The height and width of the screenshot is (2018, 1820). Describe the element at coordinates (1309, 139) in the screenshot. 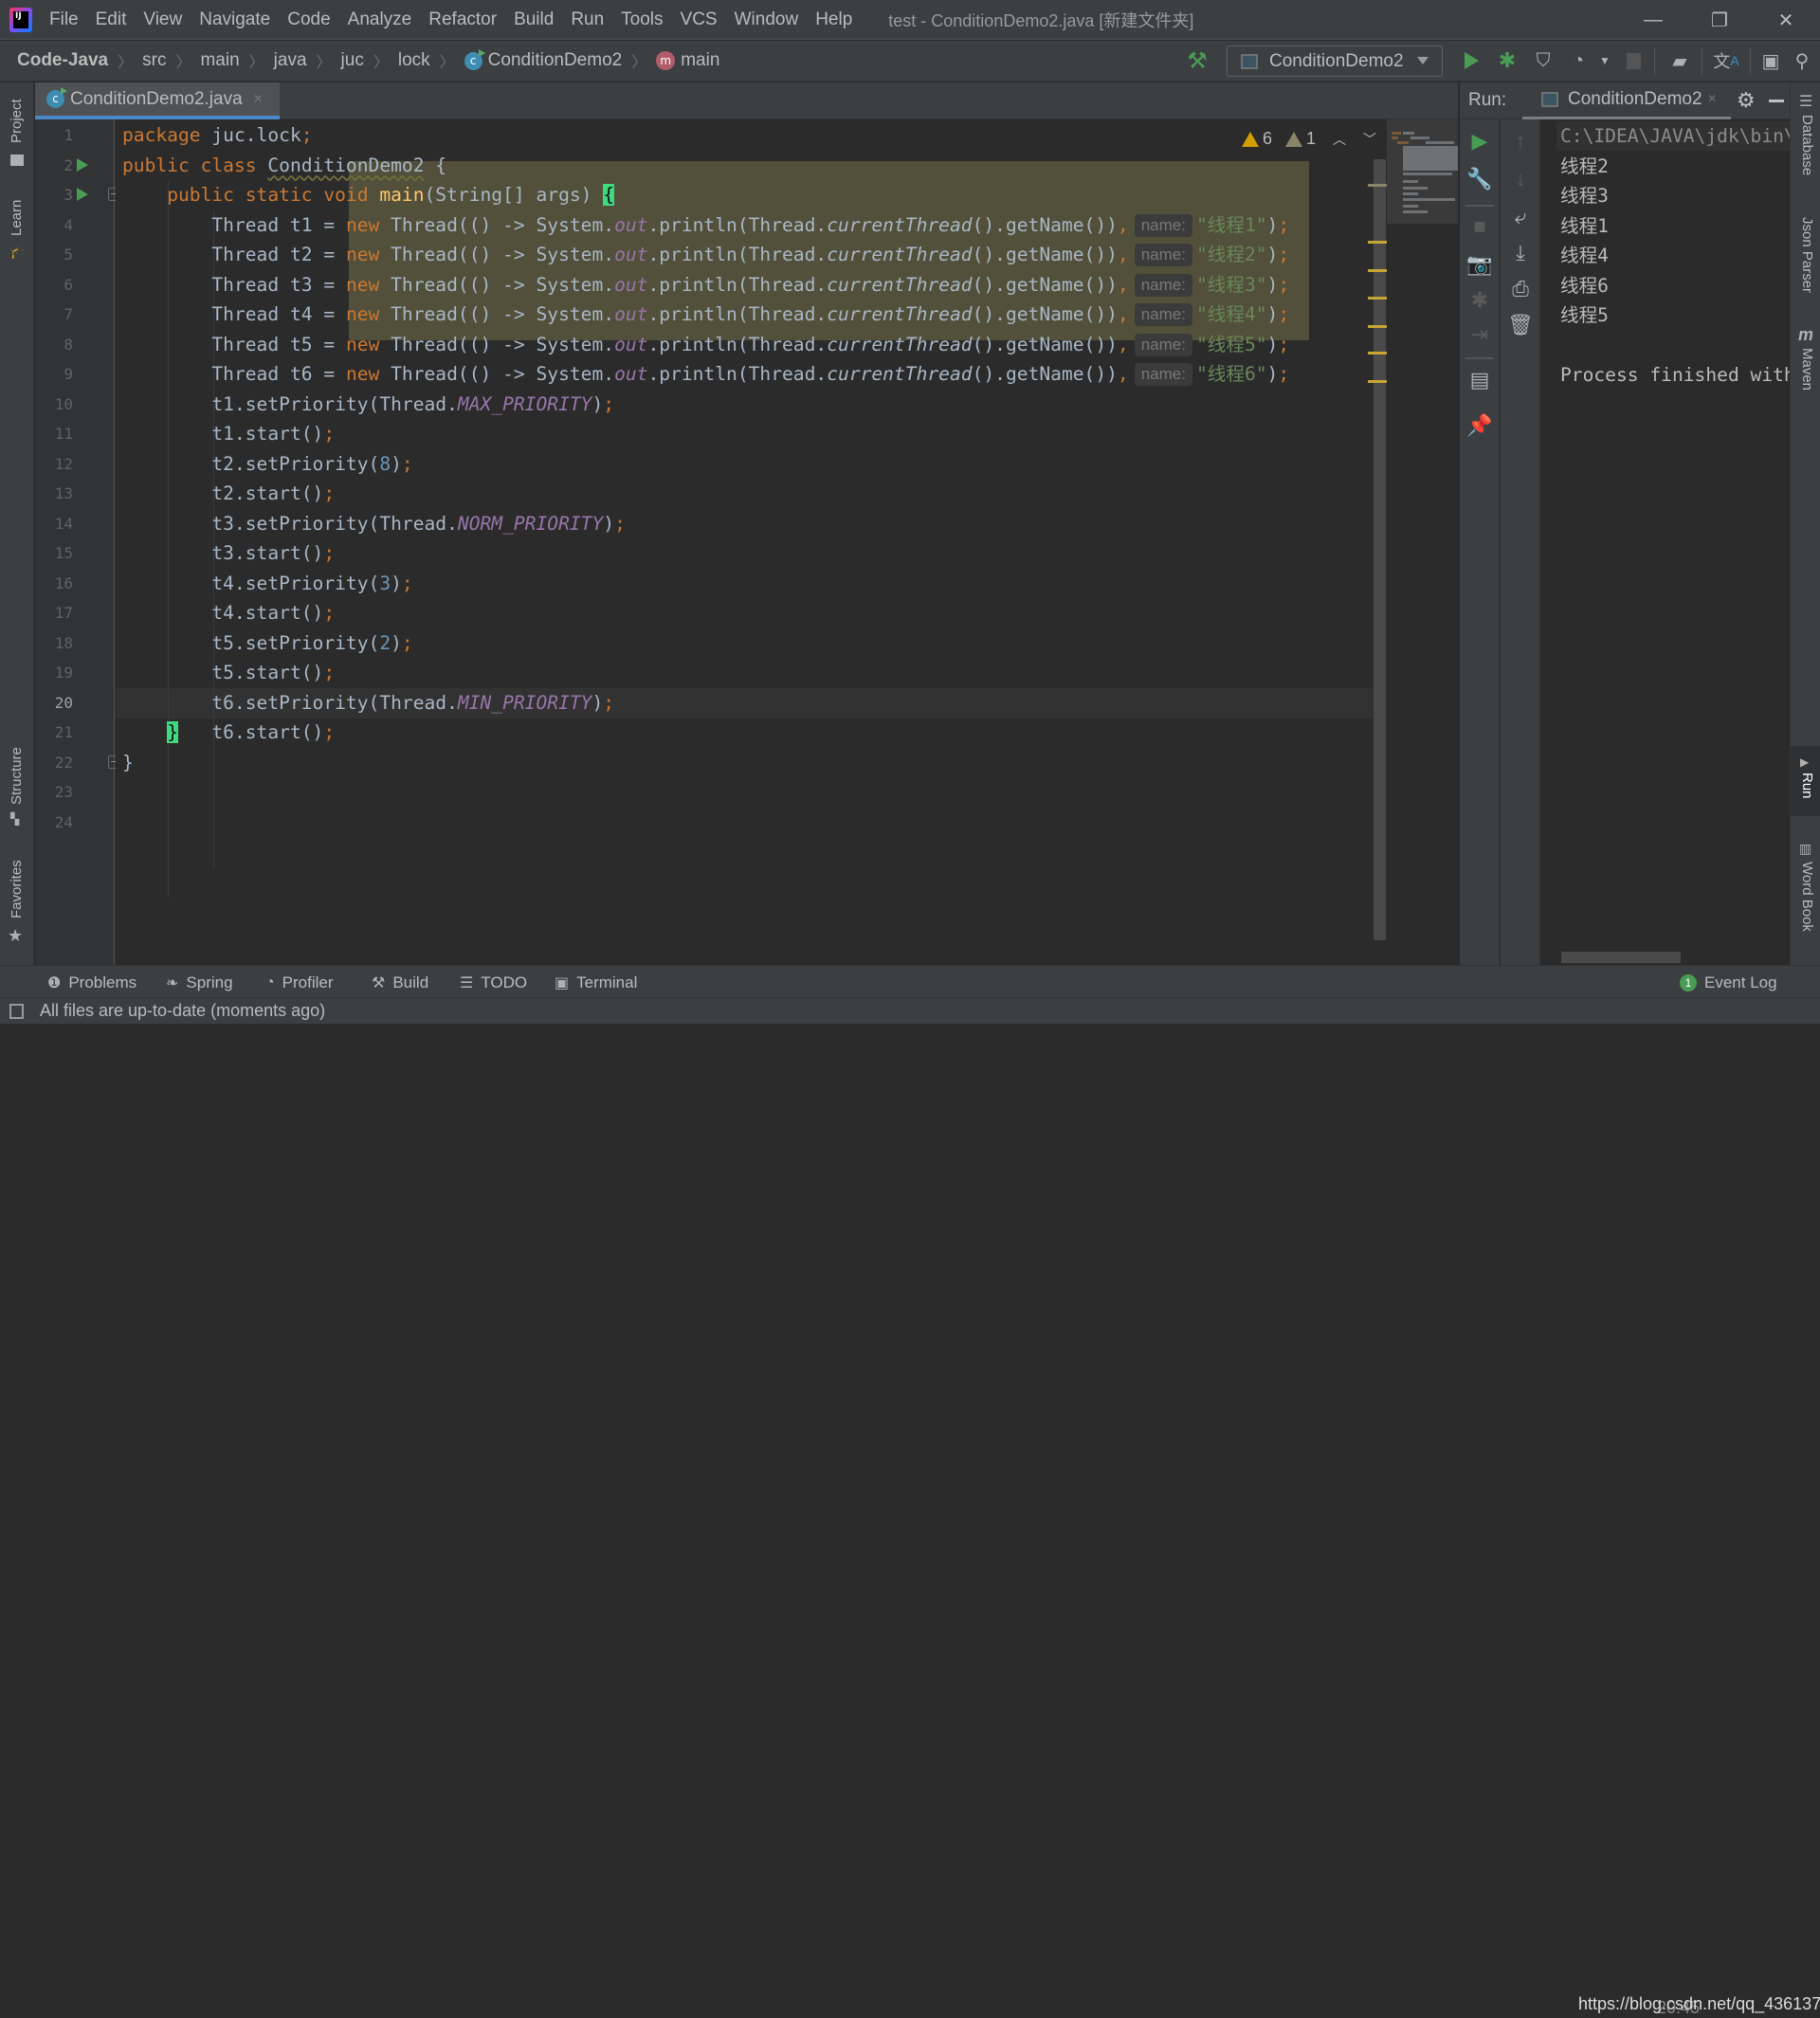

I see `inspection-widget: 6 1 ︿ ﹀` at that location.